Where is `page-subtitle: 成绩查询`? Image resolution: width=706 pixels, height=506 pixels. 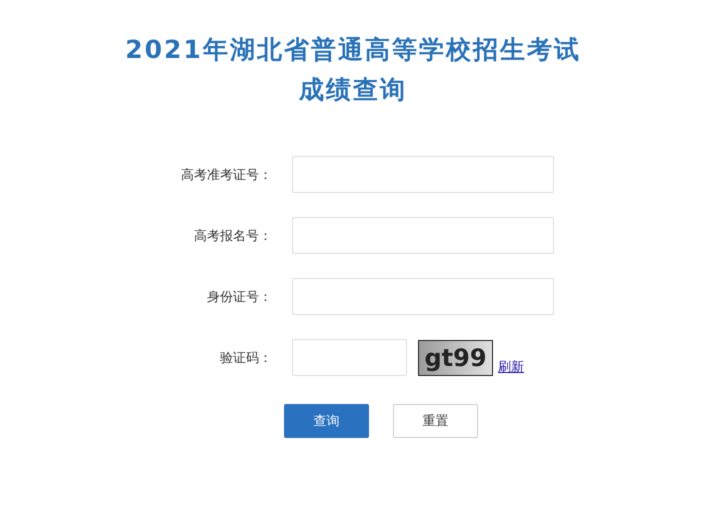
page-subtitle: 成绩查询 is located at coordinates (353, 90).